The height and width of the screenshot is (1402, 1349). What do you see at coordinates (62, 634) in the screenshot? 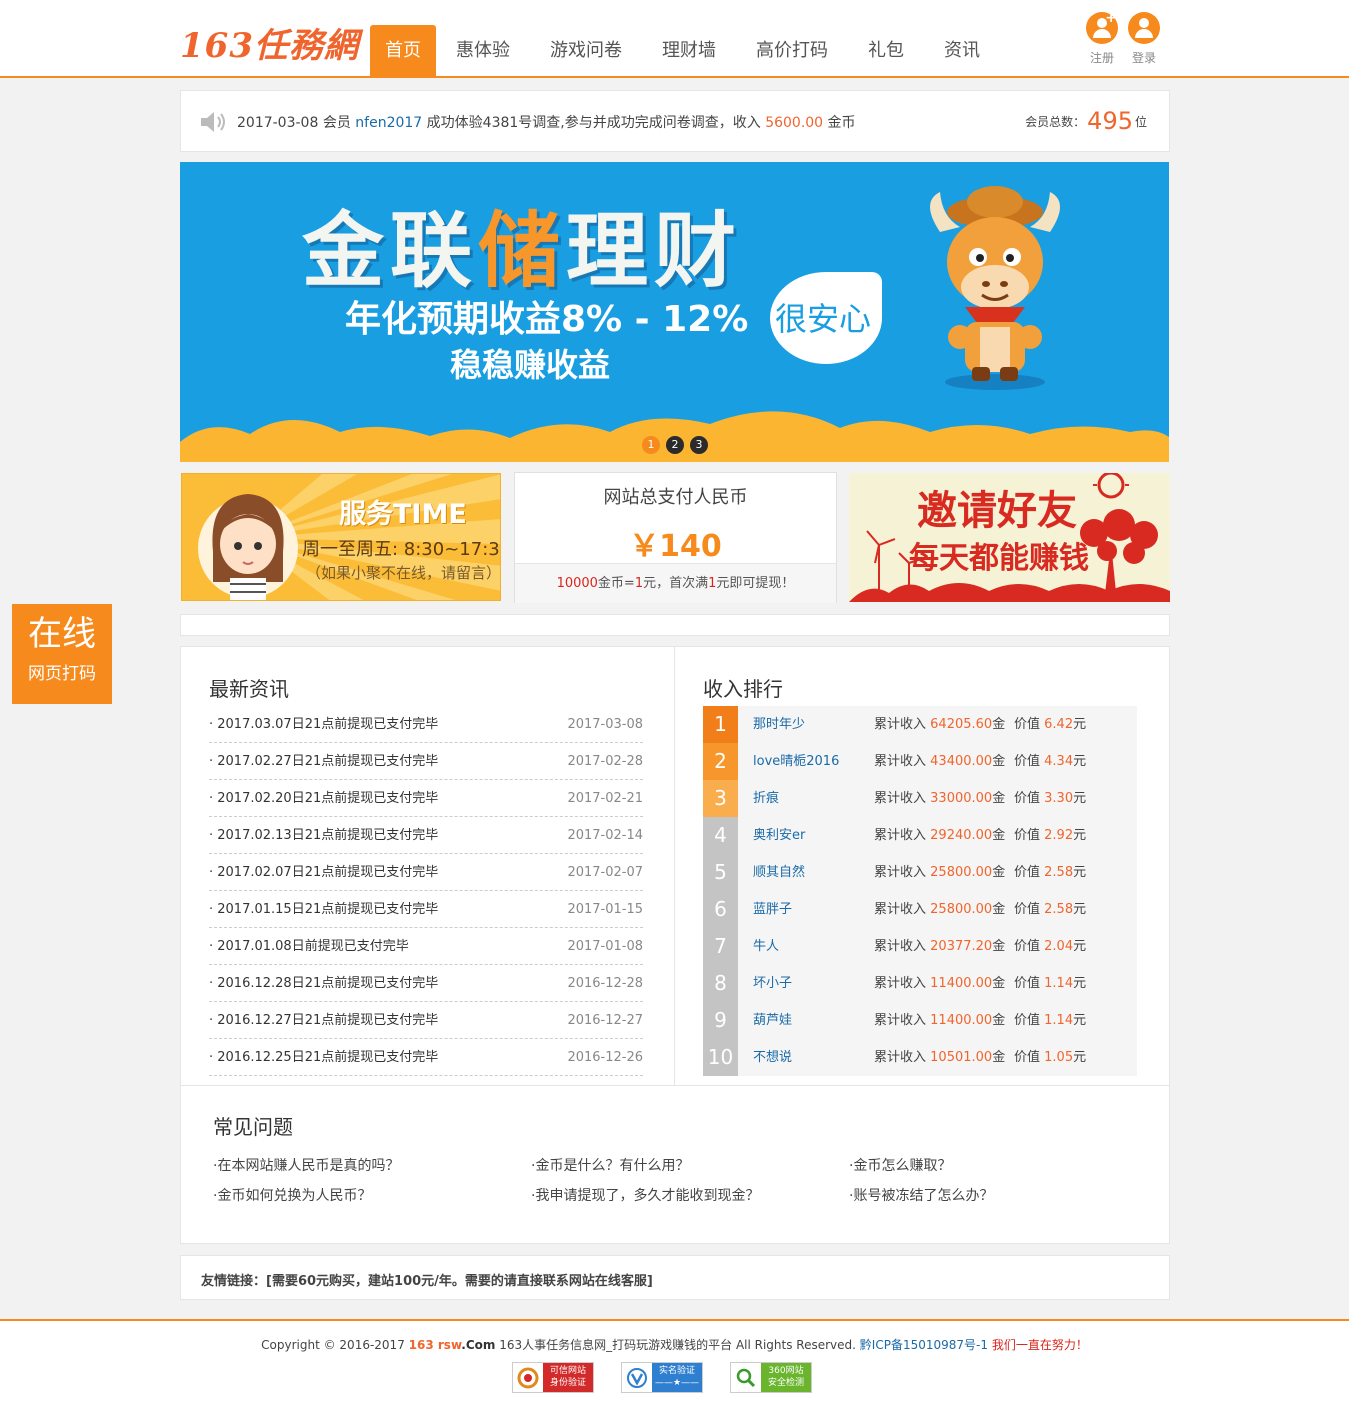
I see `float-online-title: 在线` at bounding box center [62, 634].